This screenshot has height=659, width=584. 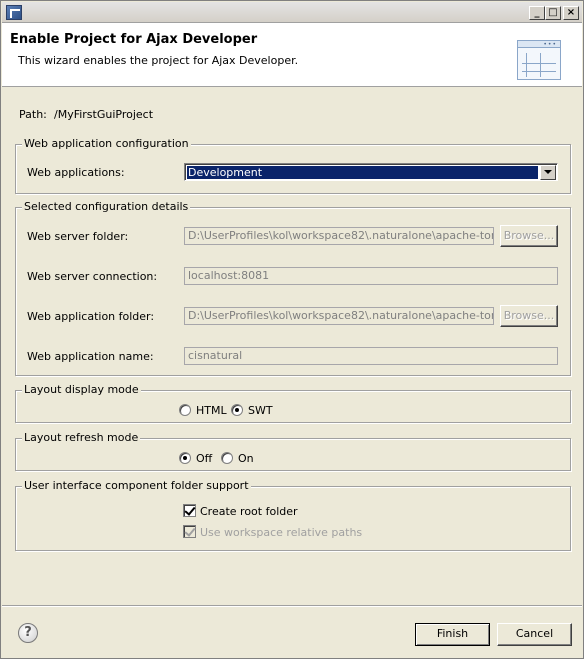 What do you see at coordinates (539, 60) in the screenshot?
I see `wizard-banner-icon: •••` at bounding box center [539, 60].